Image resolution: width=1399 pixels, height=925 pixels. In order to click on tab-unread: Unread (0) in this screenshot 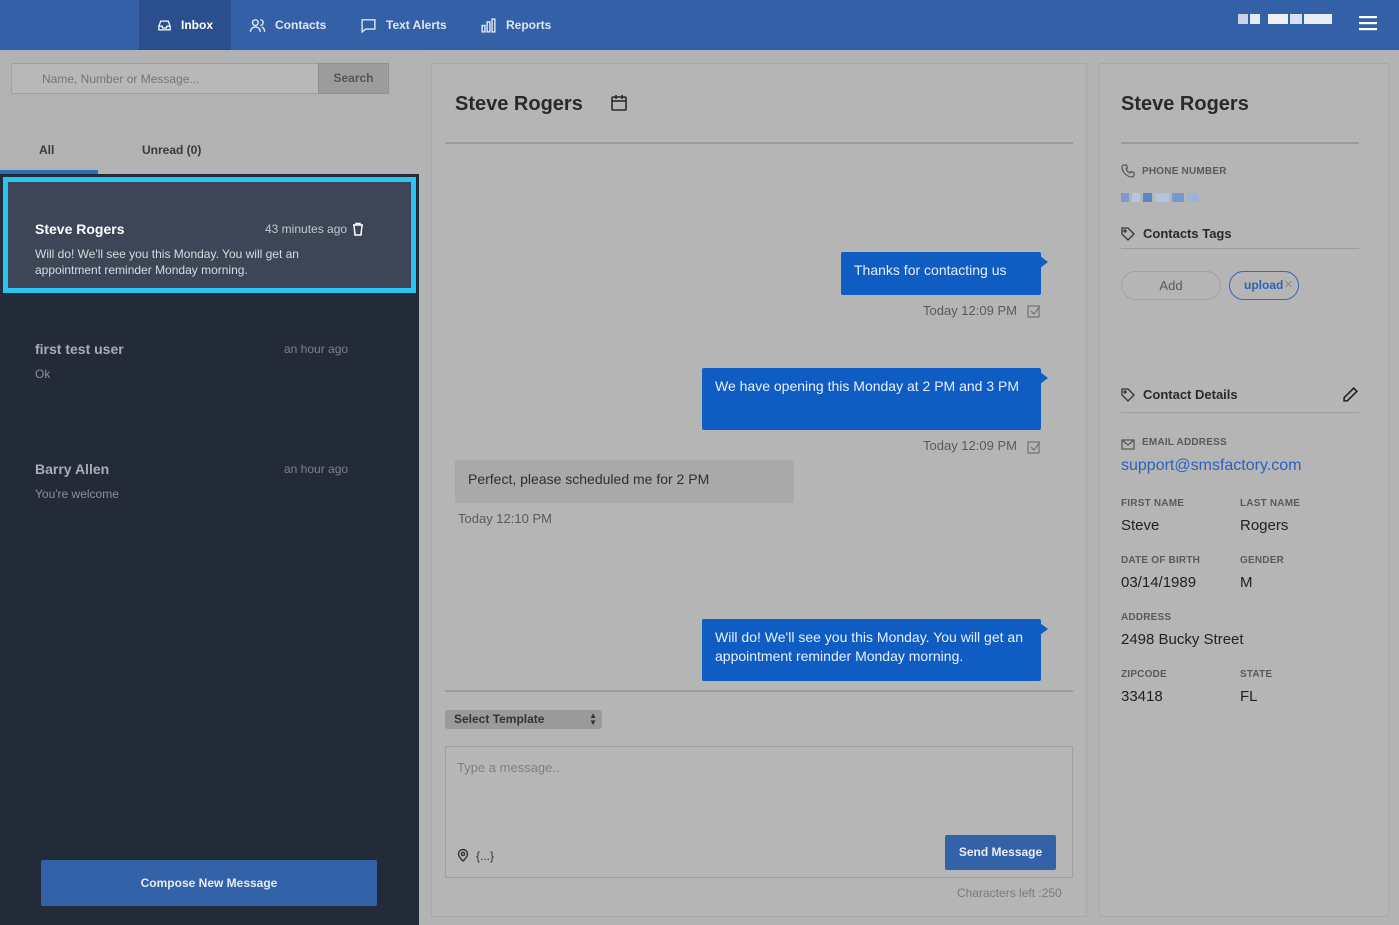, I will do `click(171, 150)`.